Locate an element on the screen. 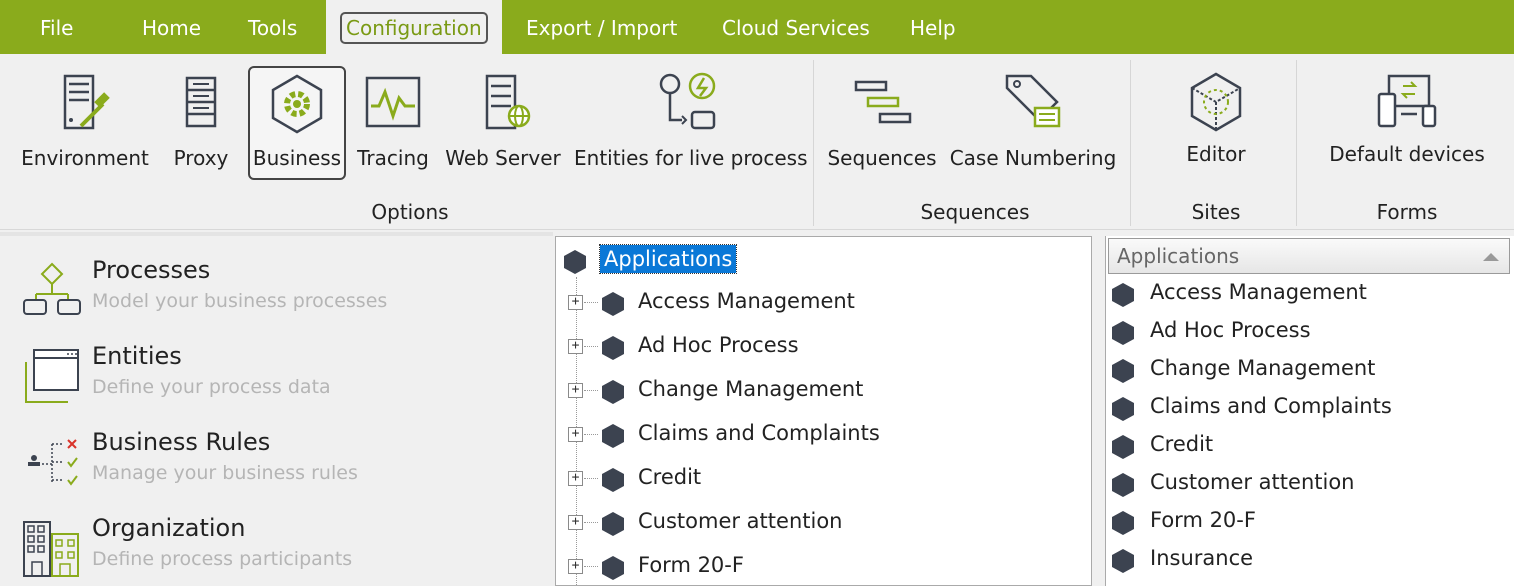  editor-button: Editor is located at coordinates (1216, 126).